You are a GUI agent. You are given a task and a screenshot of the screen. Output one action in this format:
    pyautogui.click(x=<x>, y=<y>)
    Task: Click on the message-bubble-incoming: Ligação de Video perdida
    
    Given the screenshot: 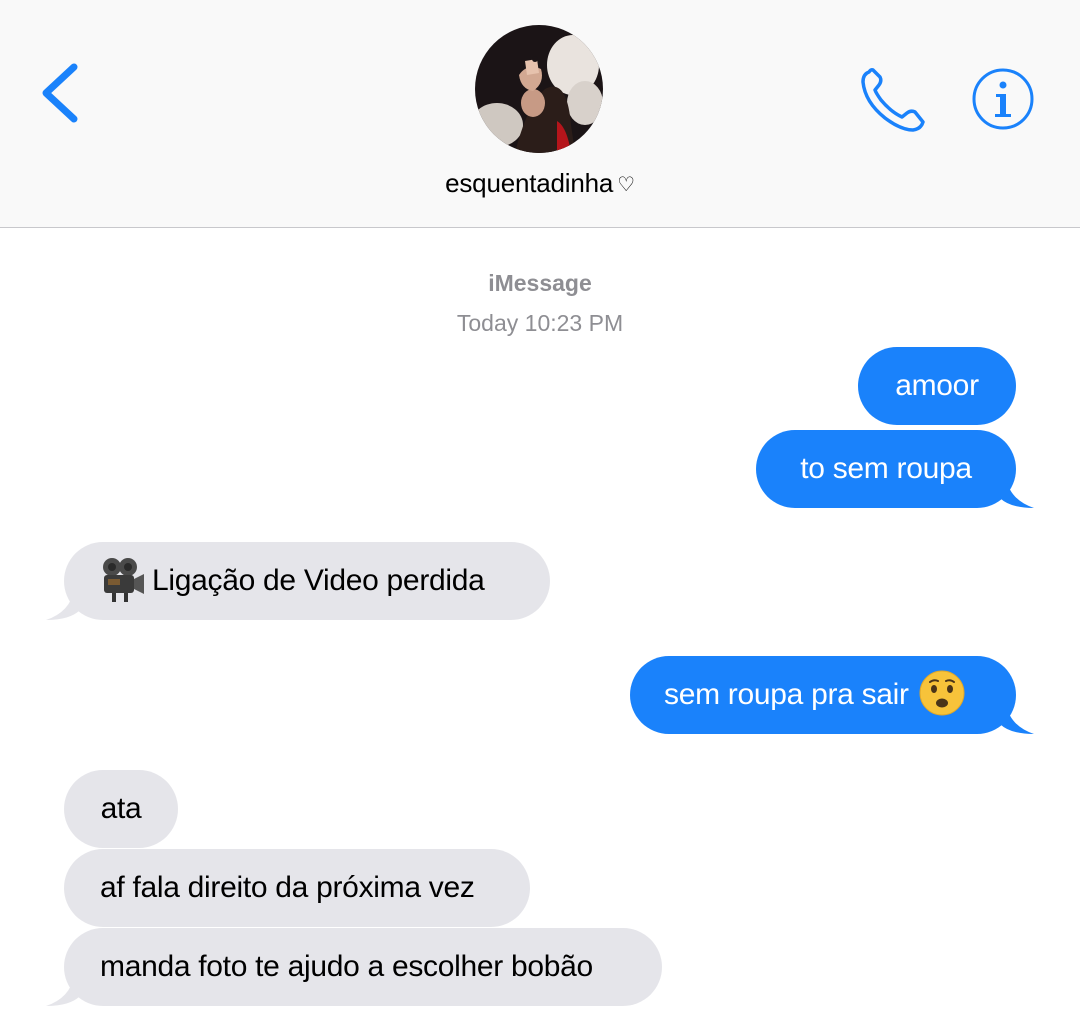 What is the action you would take?
    pyautogui.click(x=298, y=581)
    